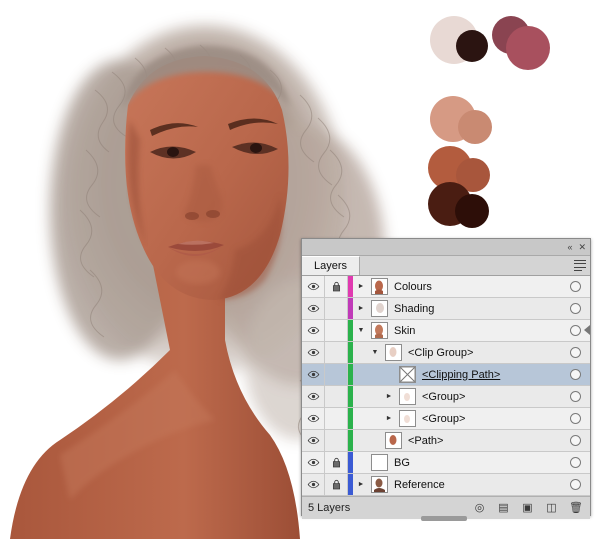  What do you see at coordinates (503, 508) in the screenshot?
I see `make-clipping-mask-icon: ▤` at bounding box center [503, 508].